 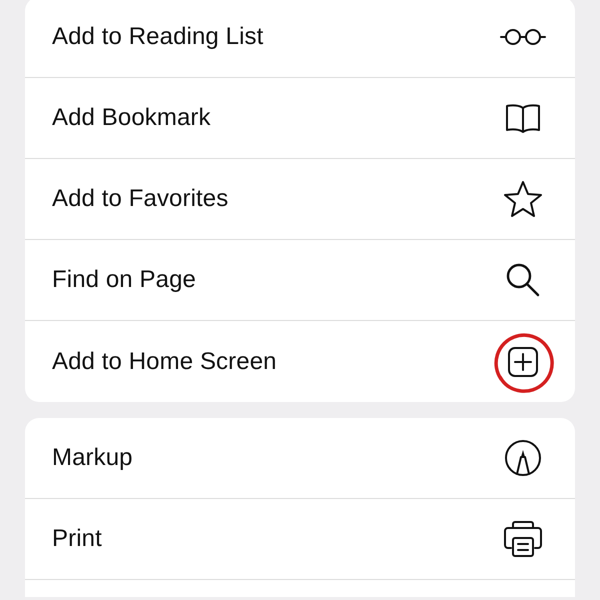 What do you see at coordinates (131, 118) in the screenshot?
I see `menu-item-label: Add Bookmark` at bounding box center [131, 118].